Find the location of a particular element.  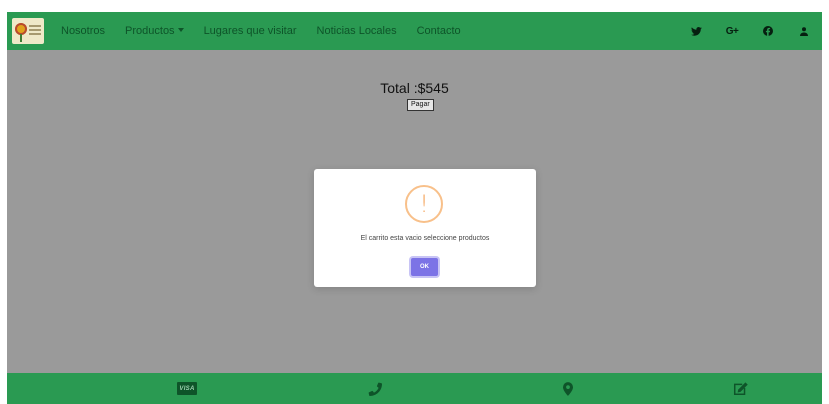

twitter-icon is located at coordinates (696, 31).